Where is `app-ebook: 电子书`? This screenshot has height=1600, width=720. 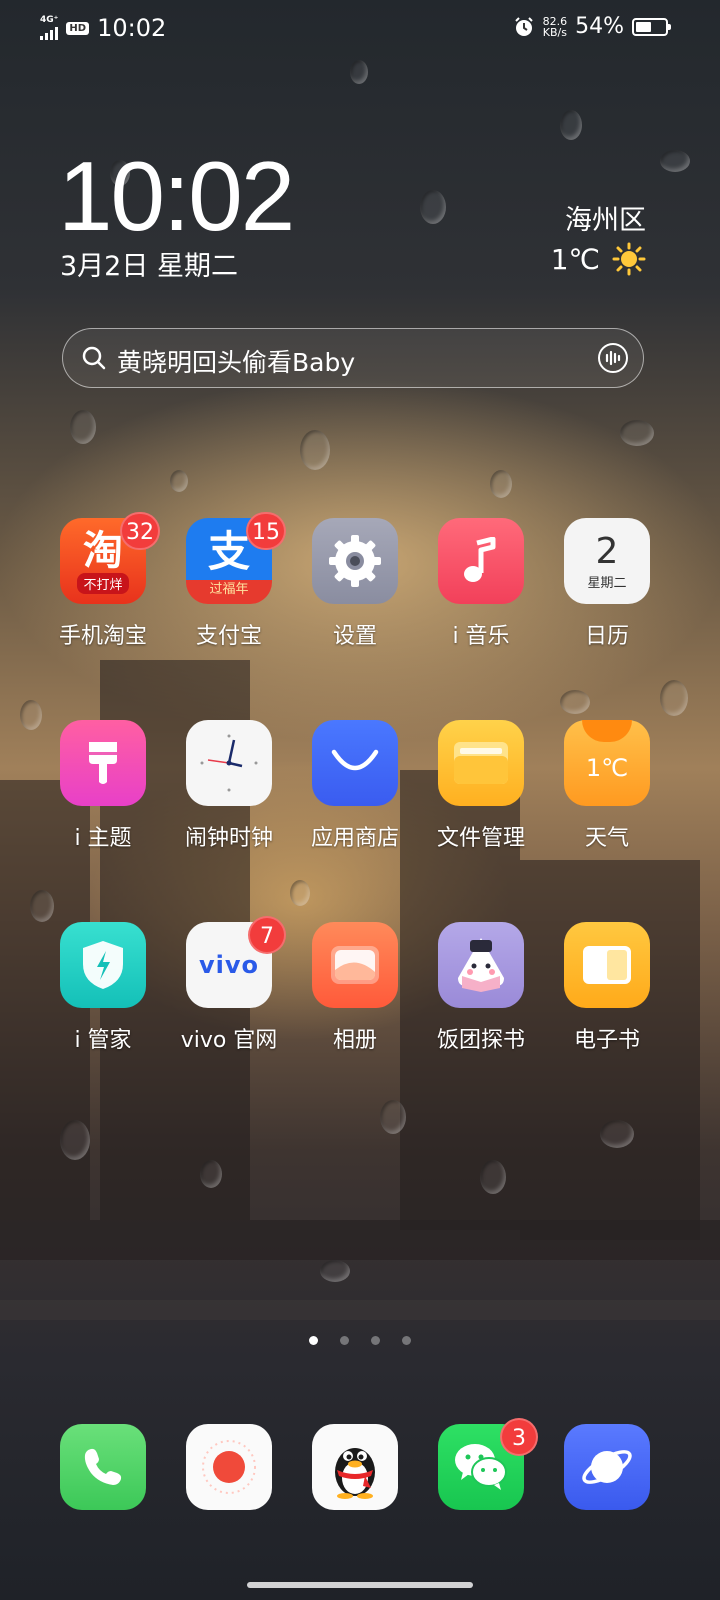 app-ebook: 电子书 is located at coordinates (607, 988).